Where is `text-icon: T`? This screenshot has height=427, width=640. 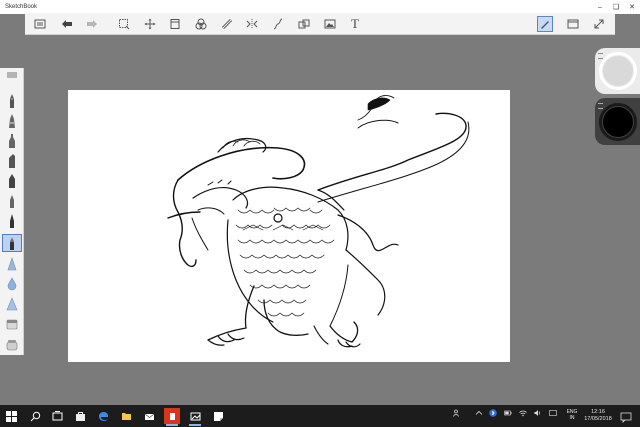 text-icon: T is located at coordinates (355, 23).